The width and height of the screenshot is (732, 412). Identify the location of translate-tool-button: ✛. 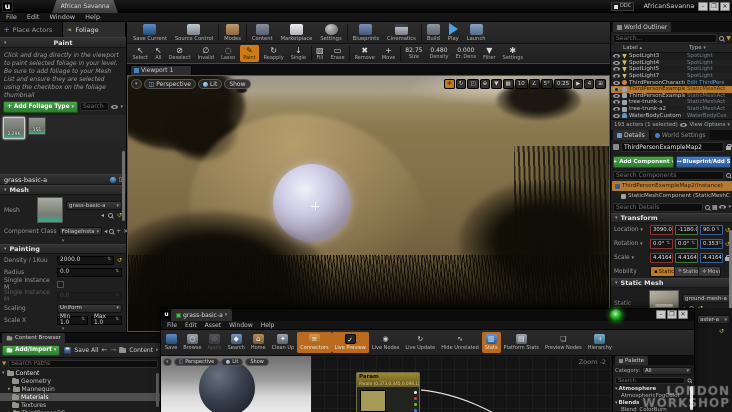
(449, 84).